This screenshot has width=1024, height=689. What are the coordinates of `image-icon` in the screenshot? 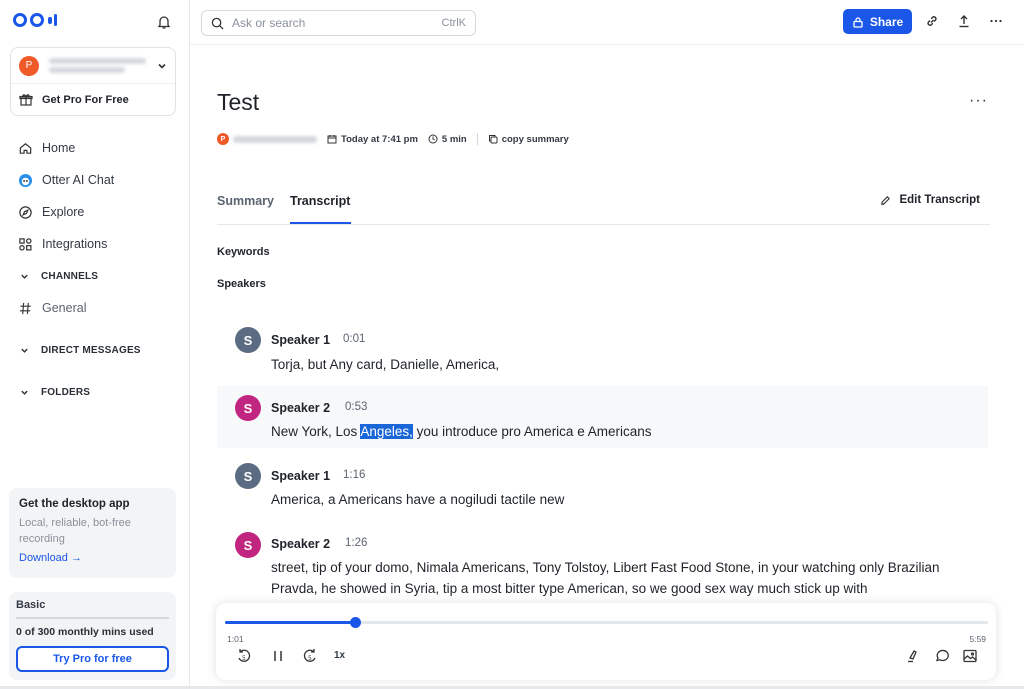 It's located at (970, 656).